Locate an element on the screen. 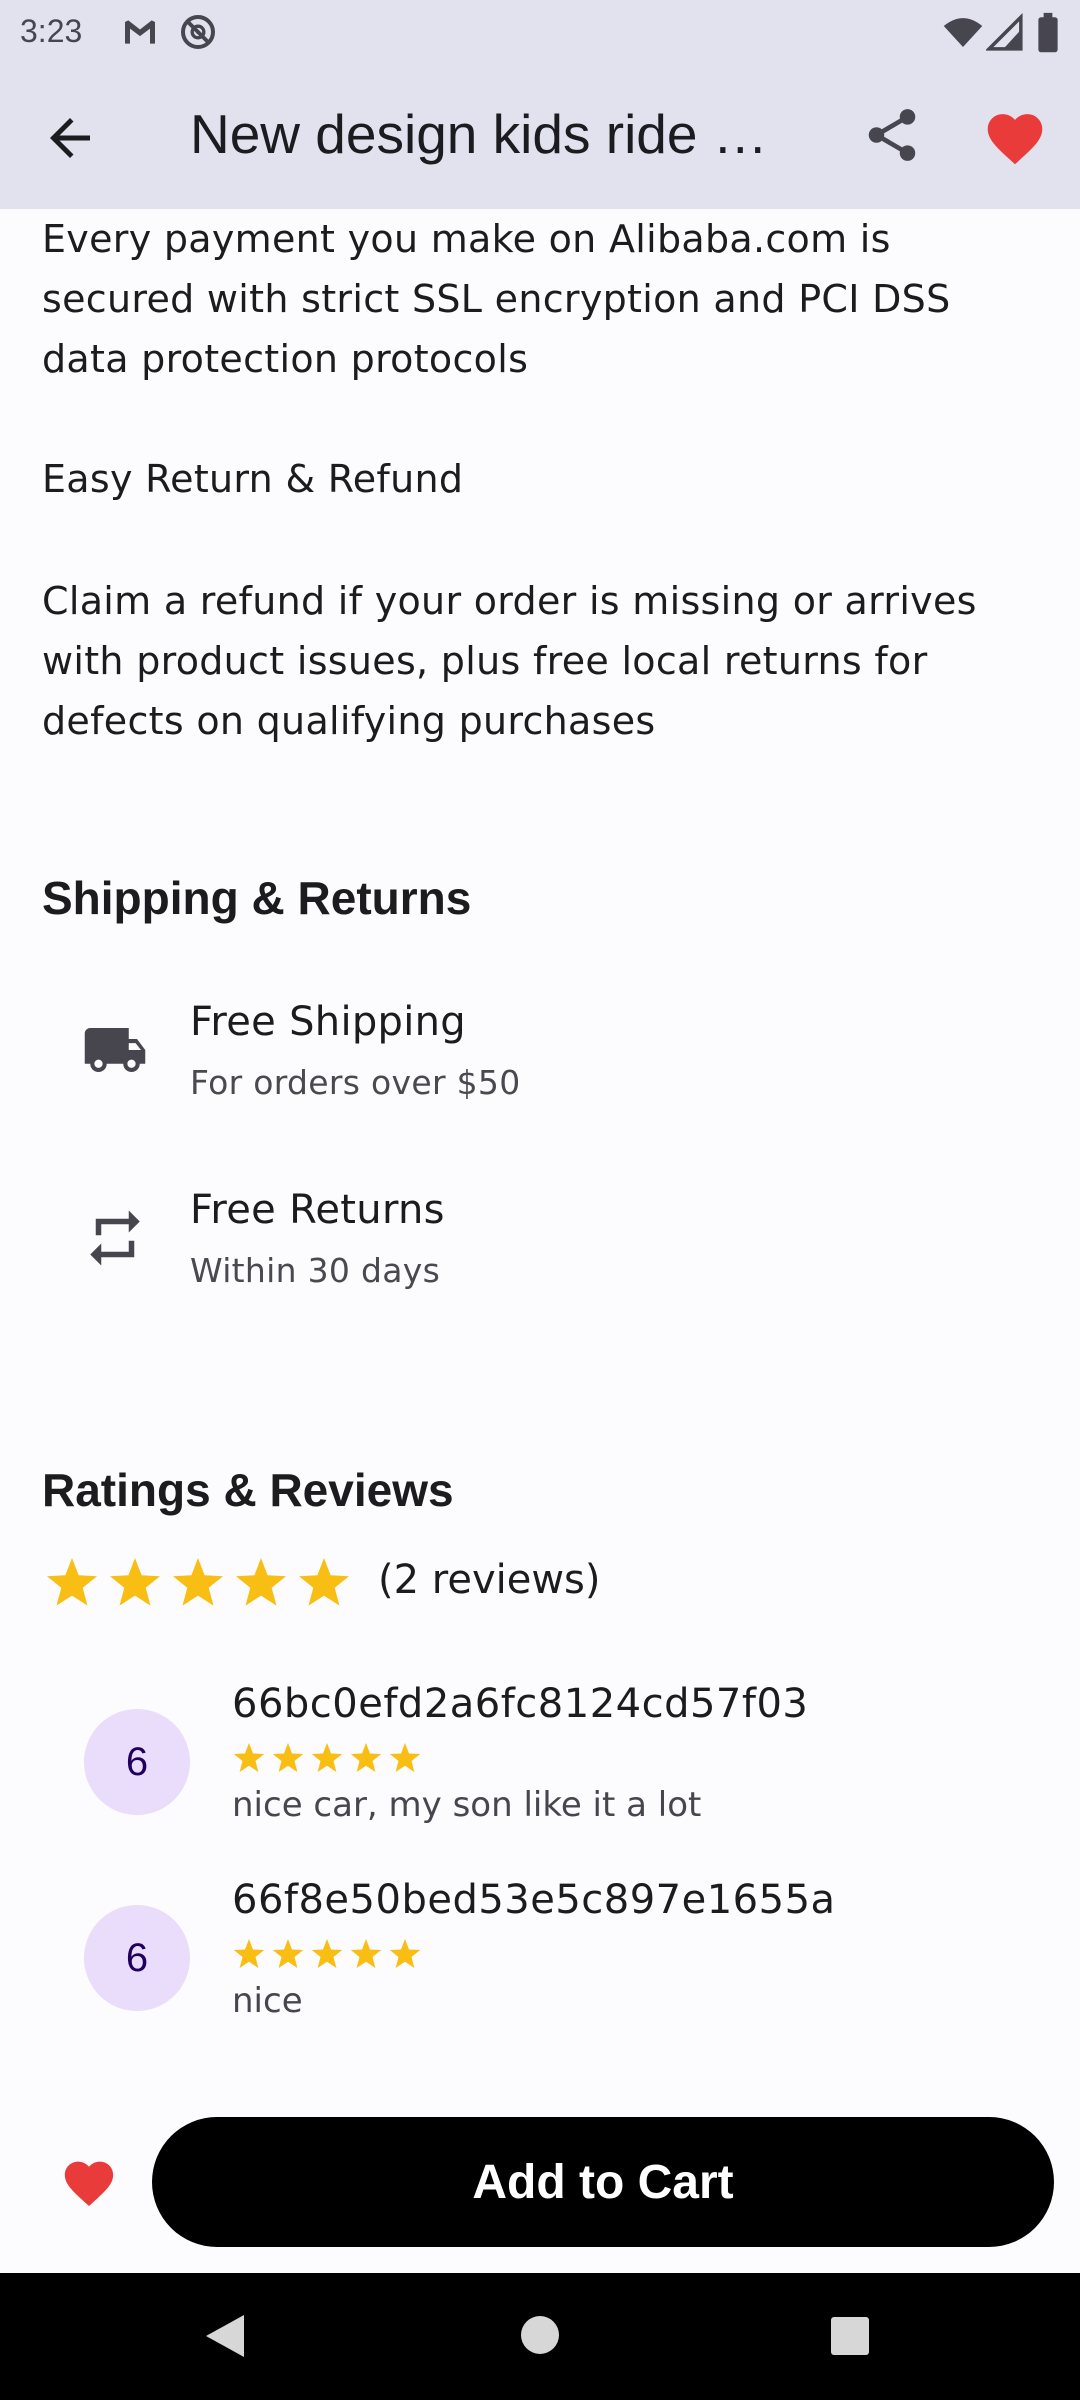  home-circle-icon is located at coordinates (540, 2335).